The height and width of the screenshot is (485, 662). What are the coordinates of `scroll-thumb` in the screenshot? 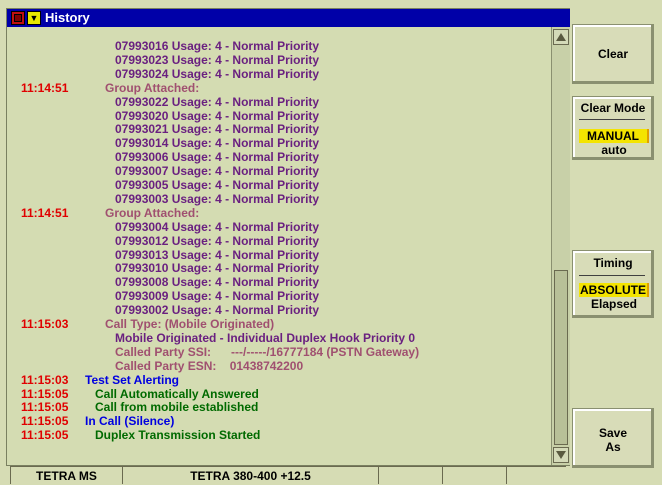 It's located at (561, 357).